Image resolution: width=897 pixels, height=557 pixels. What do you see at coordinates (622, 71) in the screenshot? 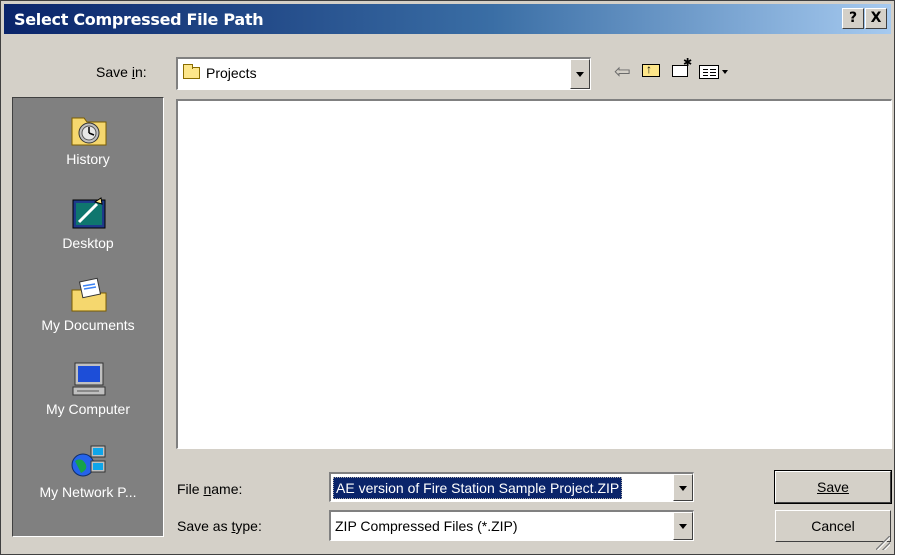
I see `back-icon: ⇦` at bounding box center [622, 71].